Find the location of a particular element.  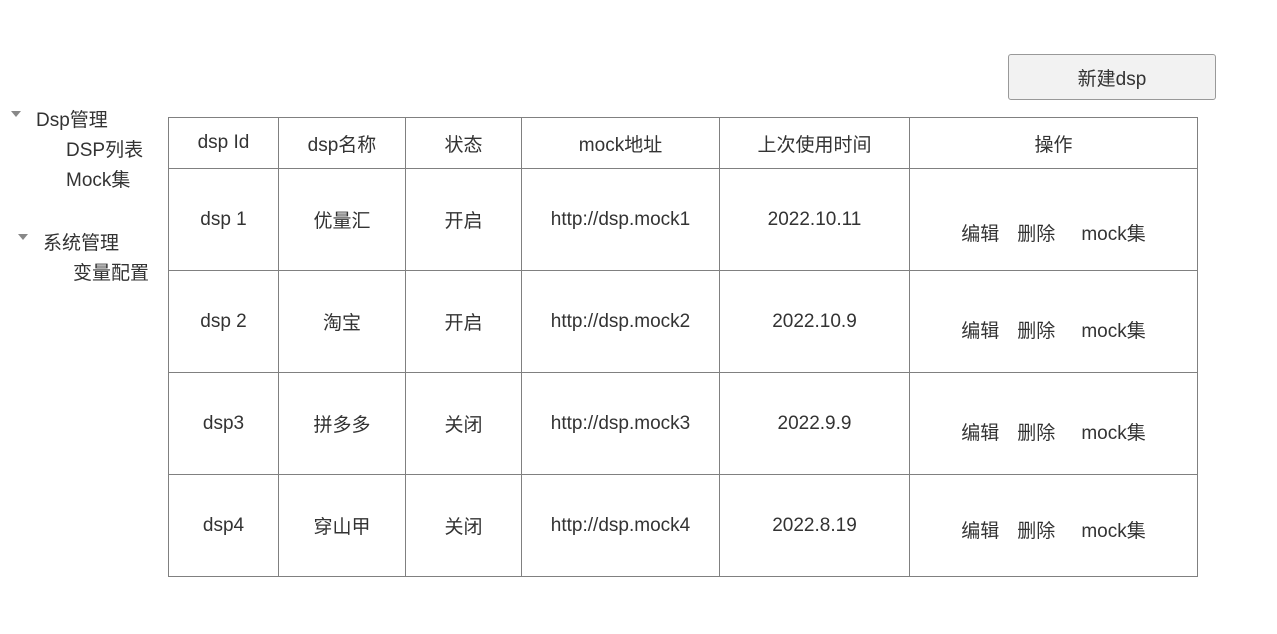

cell-dsp-name: 优量汇 is located at coordinates (342, 219).